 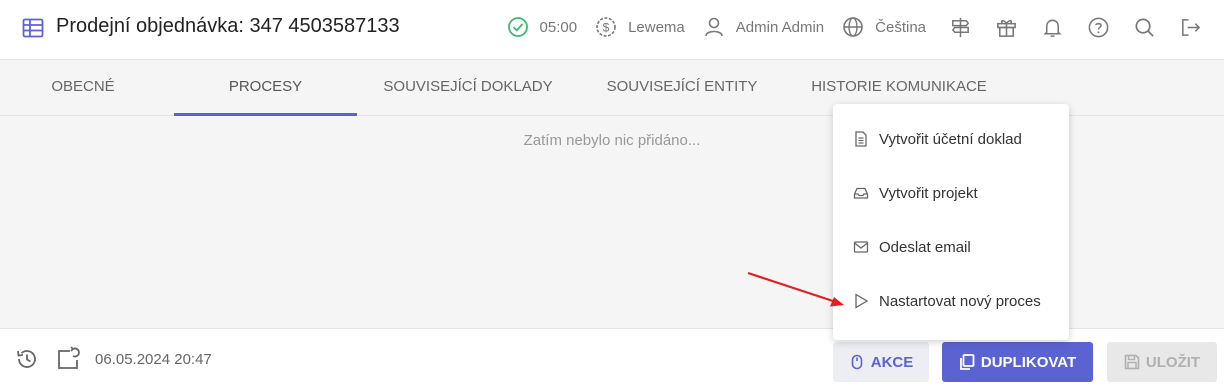 What do you see at coordinates (558, 27) in the screenshot?
I see `timer-value: 05:00` at bounding box center [558, 27].